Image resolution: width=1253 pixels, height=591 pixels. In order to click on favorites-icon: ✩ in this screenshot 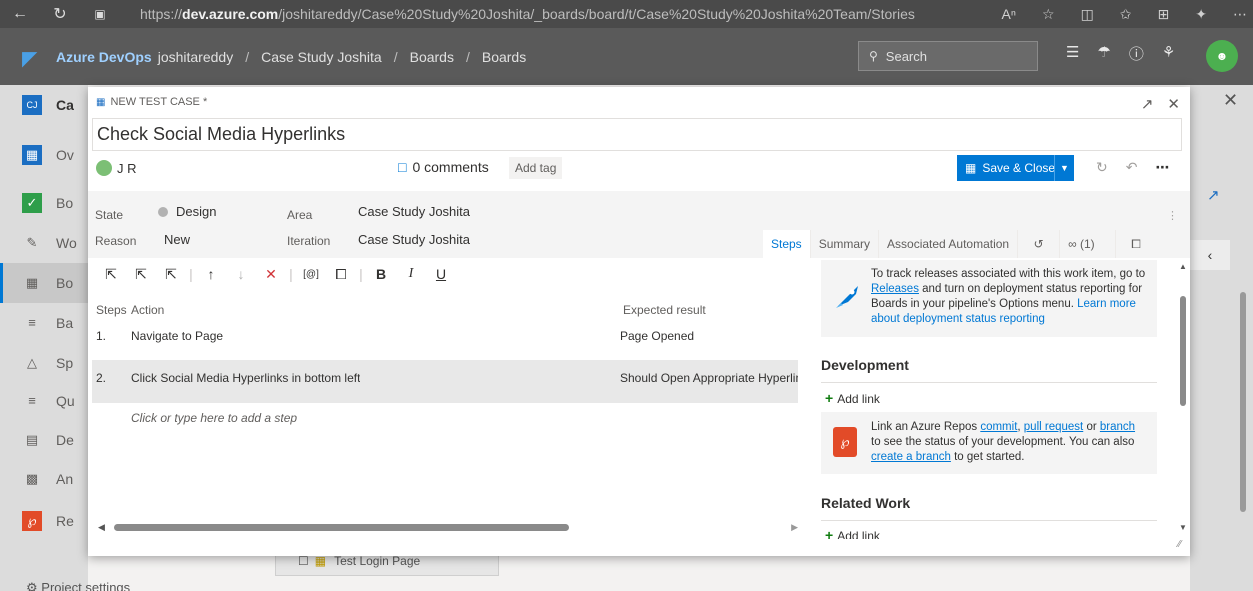, I will do `click(1126, 14)`.